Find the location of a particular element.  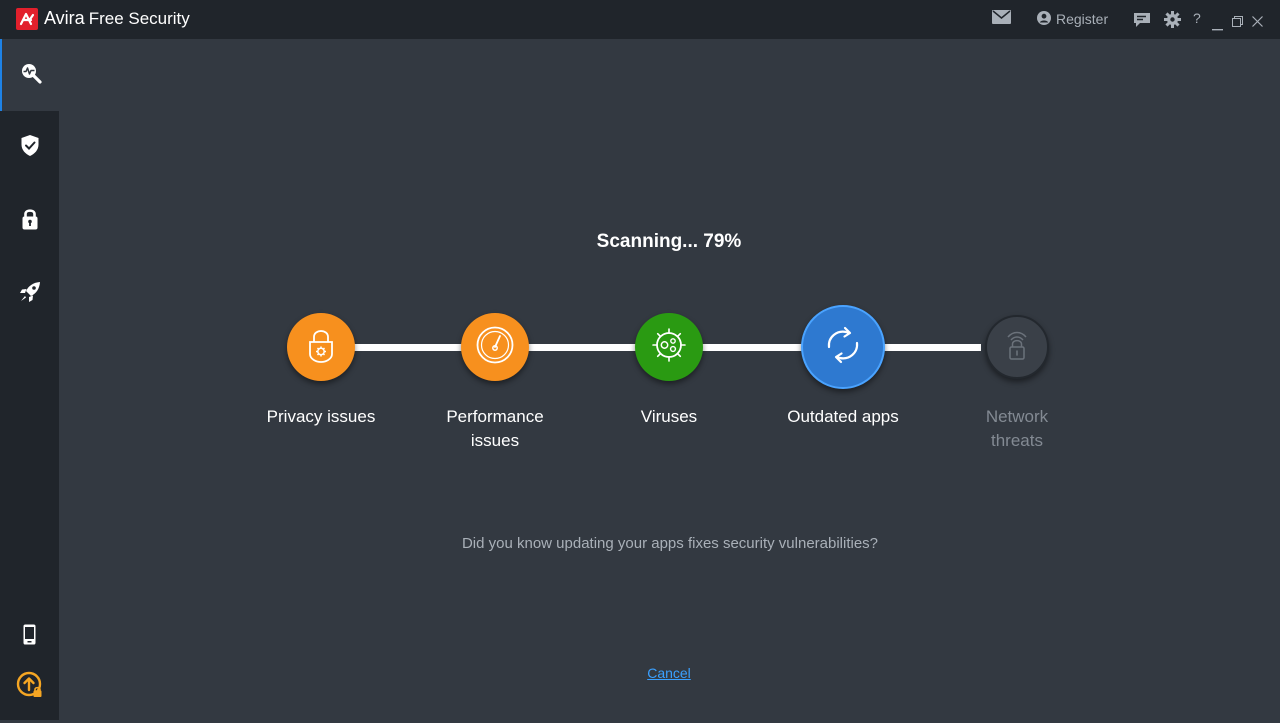

sidebar-item-privacy is located at coordinates (29, 221).